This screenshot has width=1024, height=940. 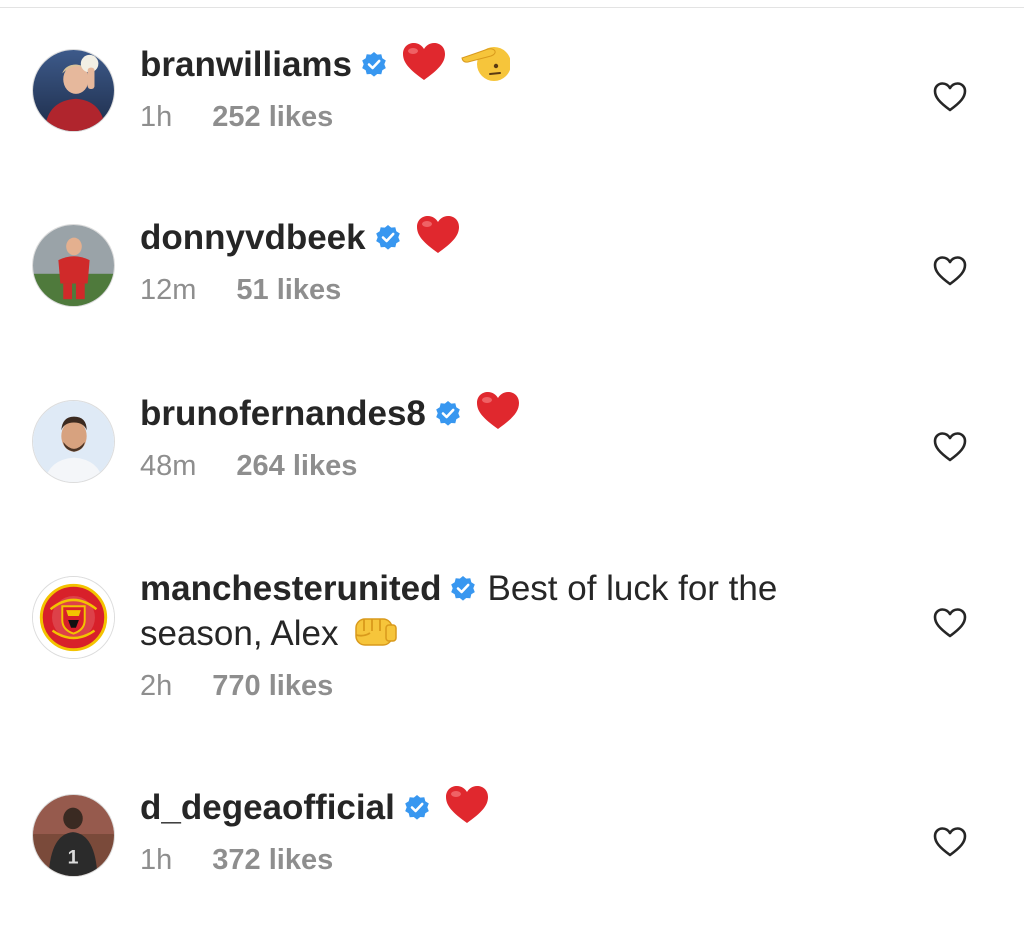 I want to click on likes-count: 252 likes, so click(x=272, y=117).